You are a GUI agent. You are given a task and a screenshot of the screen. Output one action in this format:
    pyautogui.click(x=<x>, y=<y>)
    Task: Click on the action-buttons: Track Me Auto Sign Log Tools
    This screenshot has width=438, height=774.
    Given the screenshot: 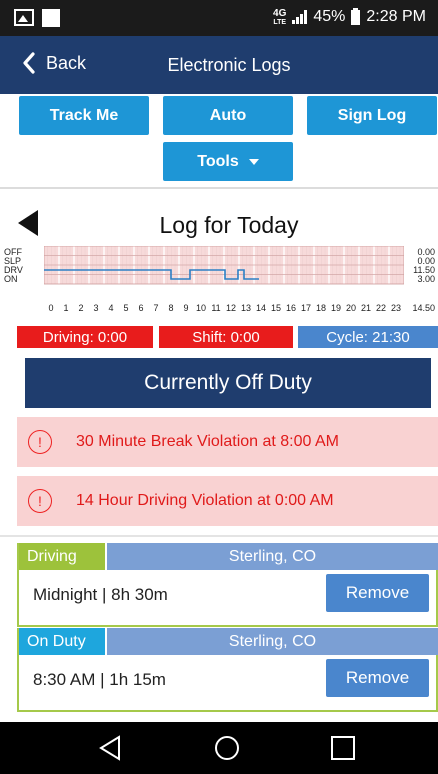 What is the action you would take?
    pyautogui.click(x=219, y=141)
    